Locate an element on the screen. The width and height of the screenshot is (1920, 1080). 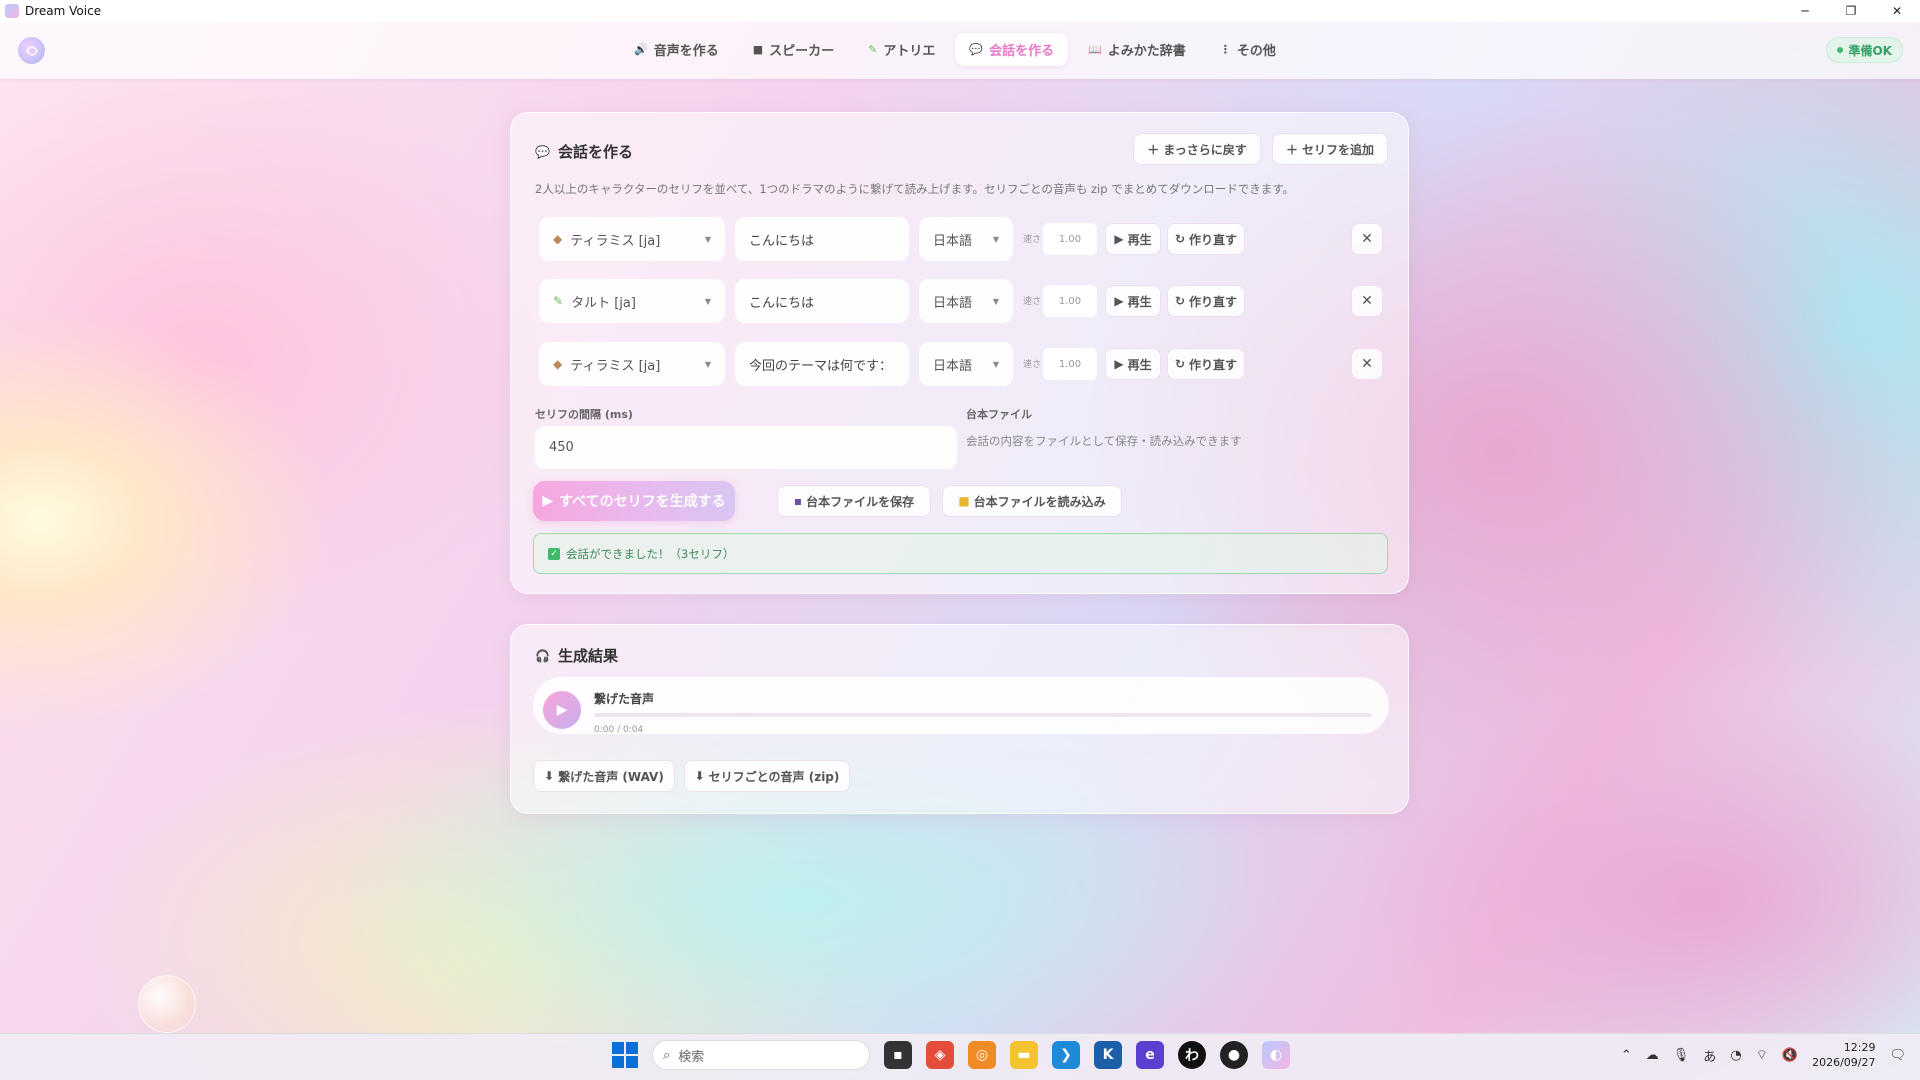
interval-input: 450 is located at coordinates (746, 447).